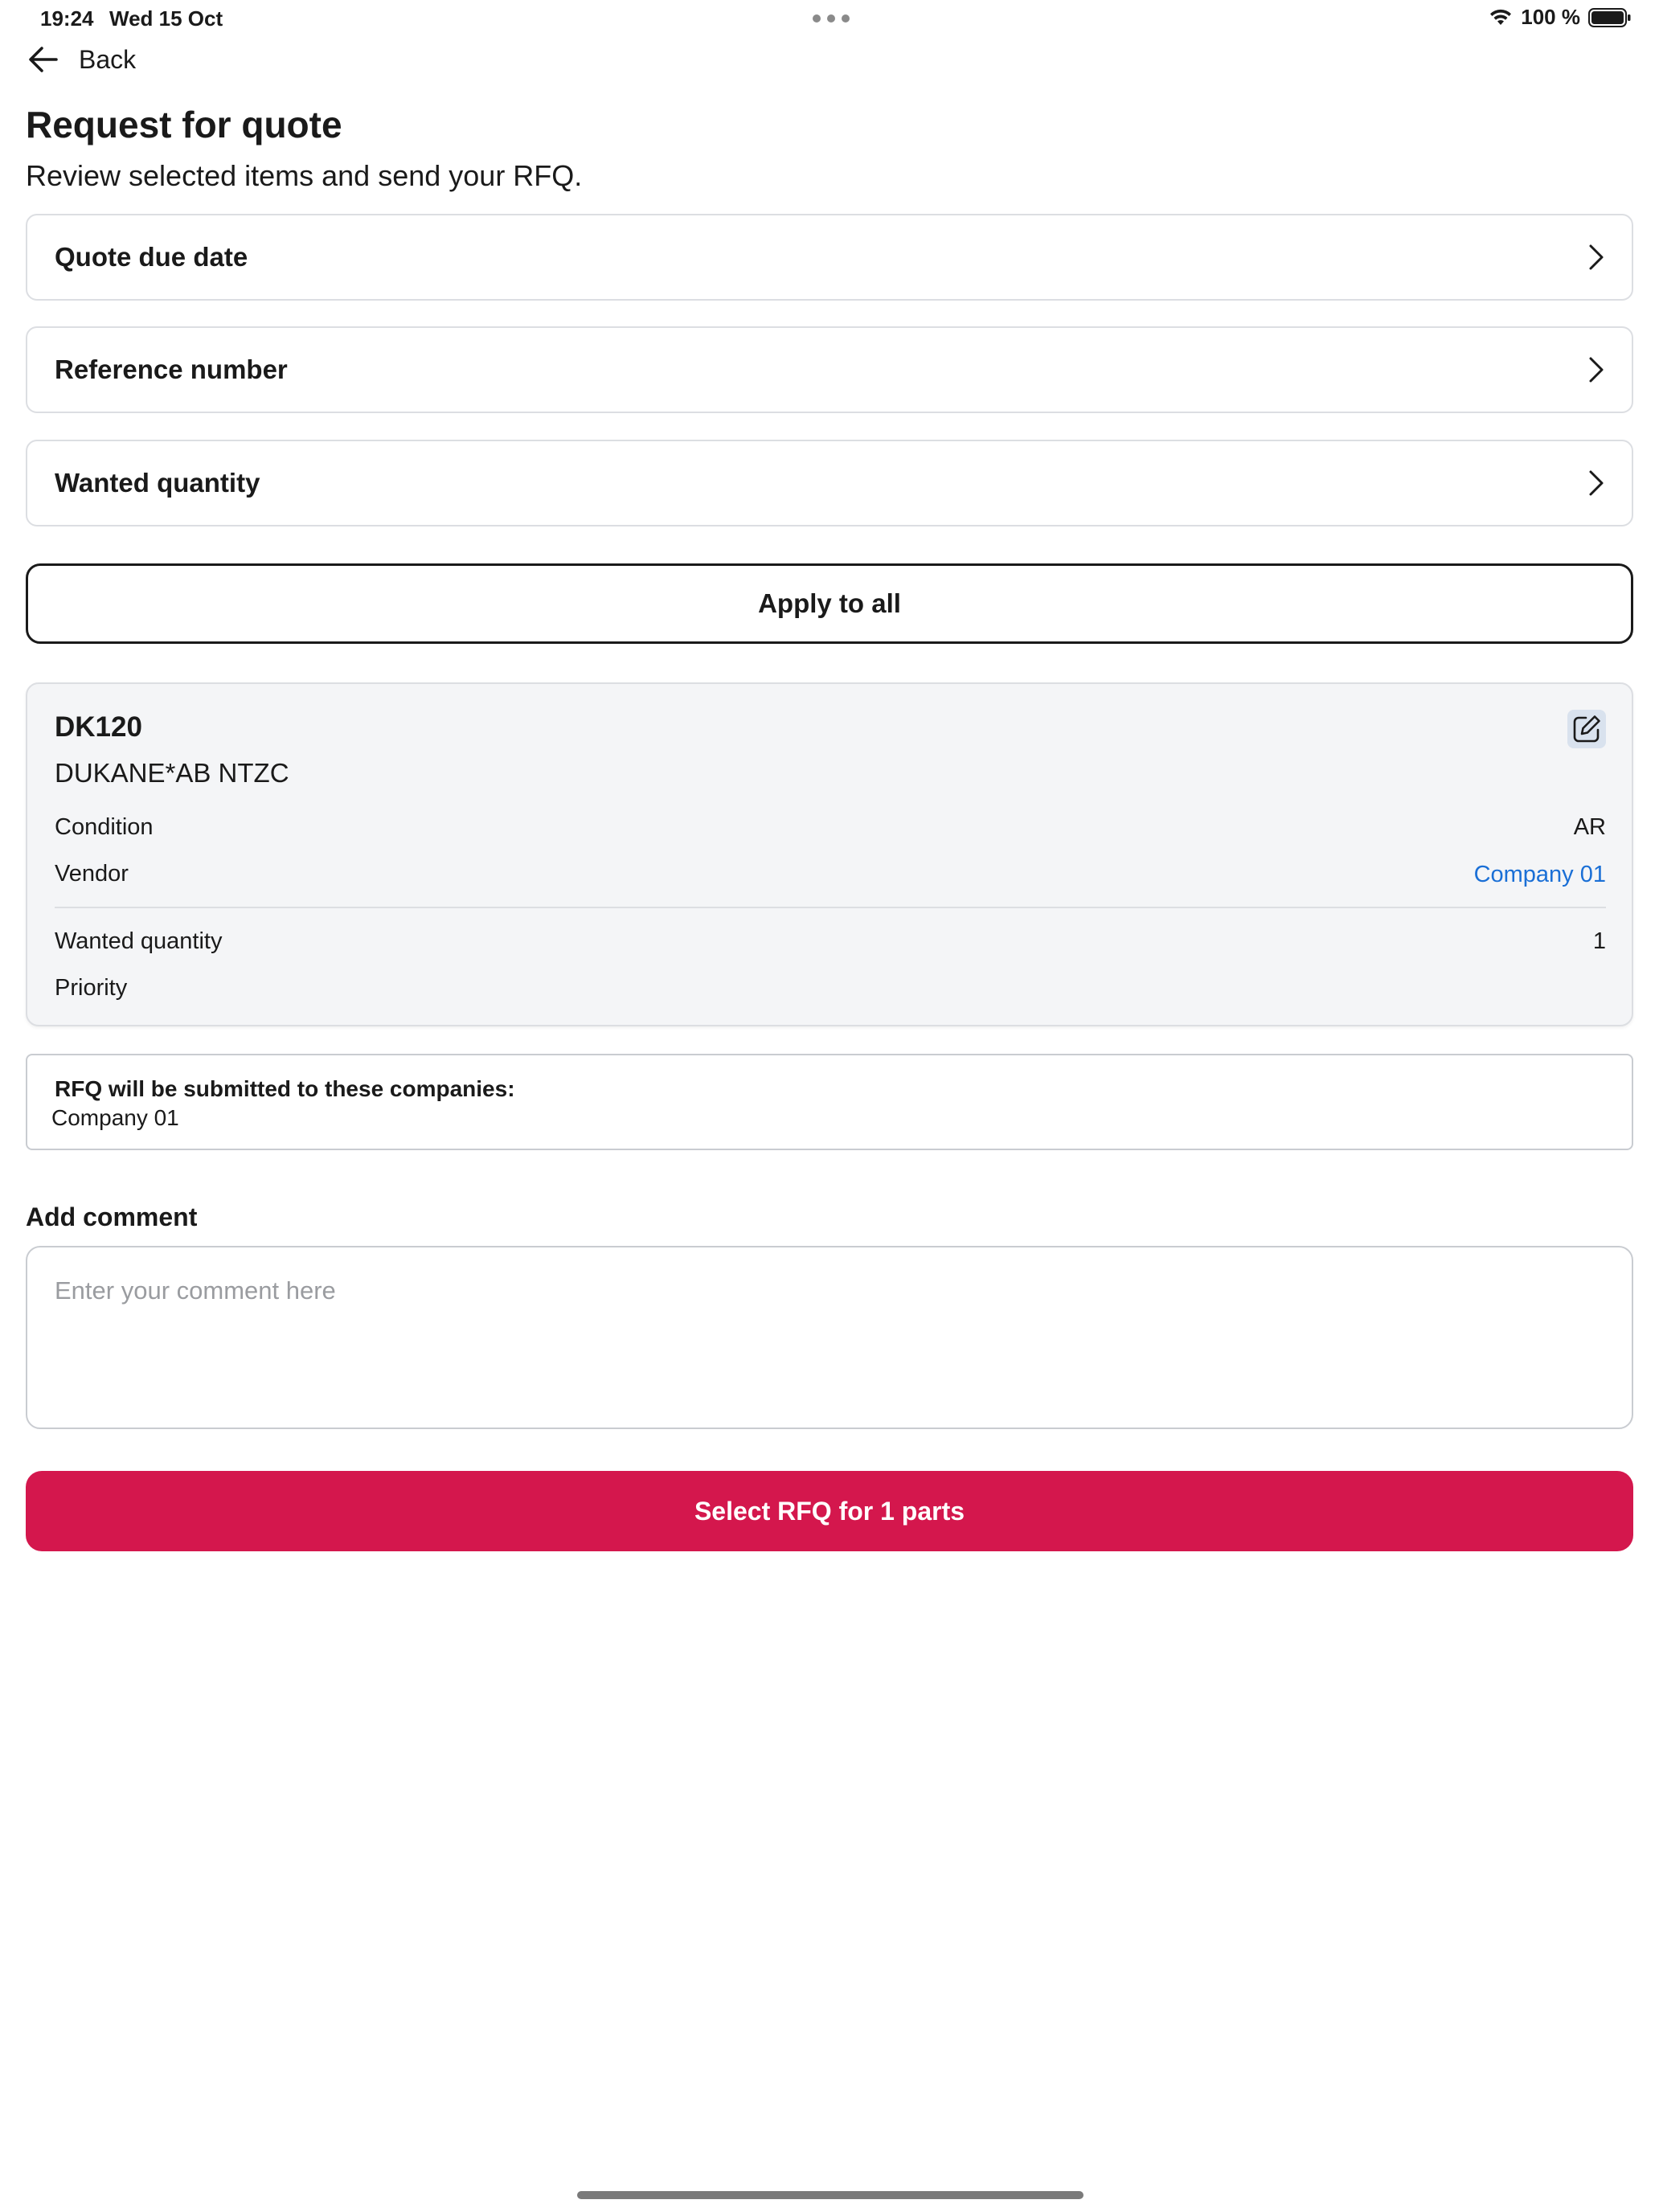 The height and width of the screenshot is (2212, 1659). What do you see at coordinates (830, 907) in the screenshot?
I see `card-divider` at bounding box center [830, 907].